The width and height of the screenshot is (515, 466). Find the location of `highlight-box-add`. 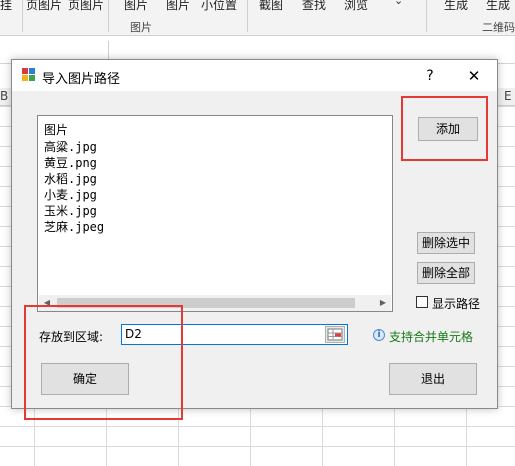

highlight-box-add is located at coordinates (444, 128).